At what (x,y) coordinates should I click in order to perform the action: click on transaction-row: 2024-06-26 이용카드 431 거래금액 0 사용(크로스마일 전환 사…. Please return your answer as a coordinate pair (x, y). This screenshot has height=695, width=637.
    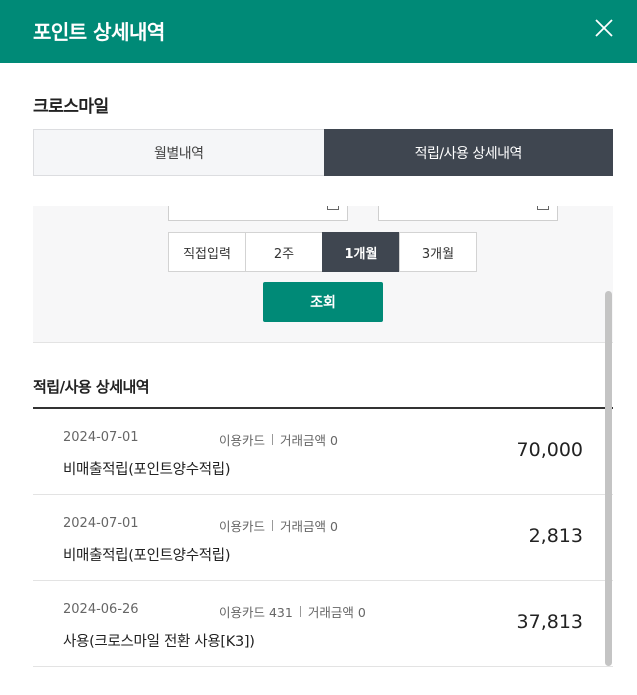
    Looking at the image, I should click on (323, 624).